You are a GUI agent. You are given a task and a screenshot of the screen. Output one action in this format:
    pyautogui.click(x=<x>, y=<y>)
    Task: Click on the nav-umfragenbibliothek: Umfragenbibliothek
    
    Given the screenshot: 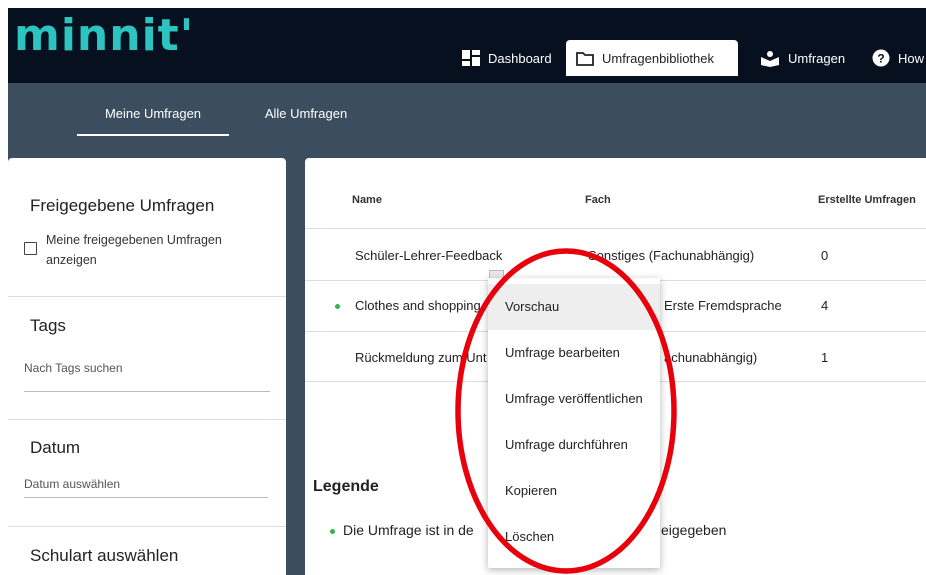 What is the action you would take?
    pyautogui.click(x=652, y=58)
    